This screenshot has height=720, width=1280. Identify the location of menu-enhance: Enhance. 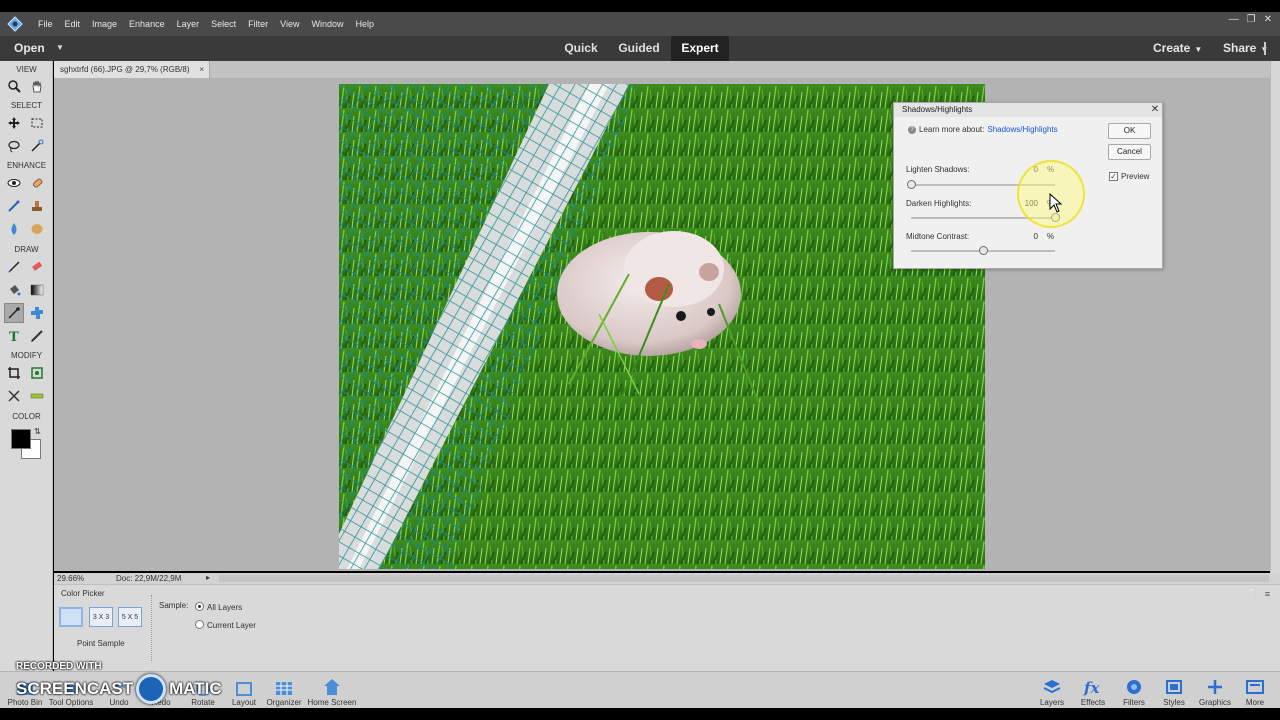
(147, 24).